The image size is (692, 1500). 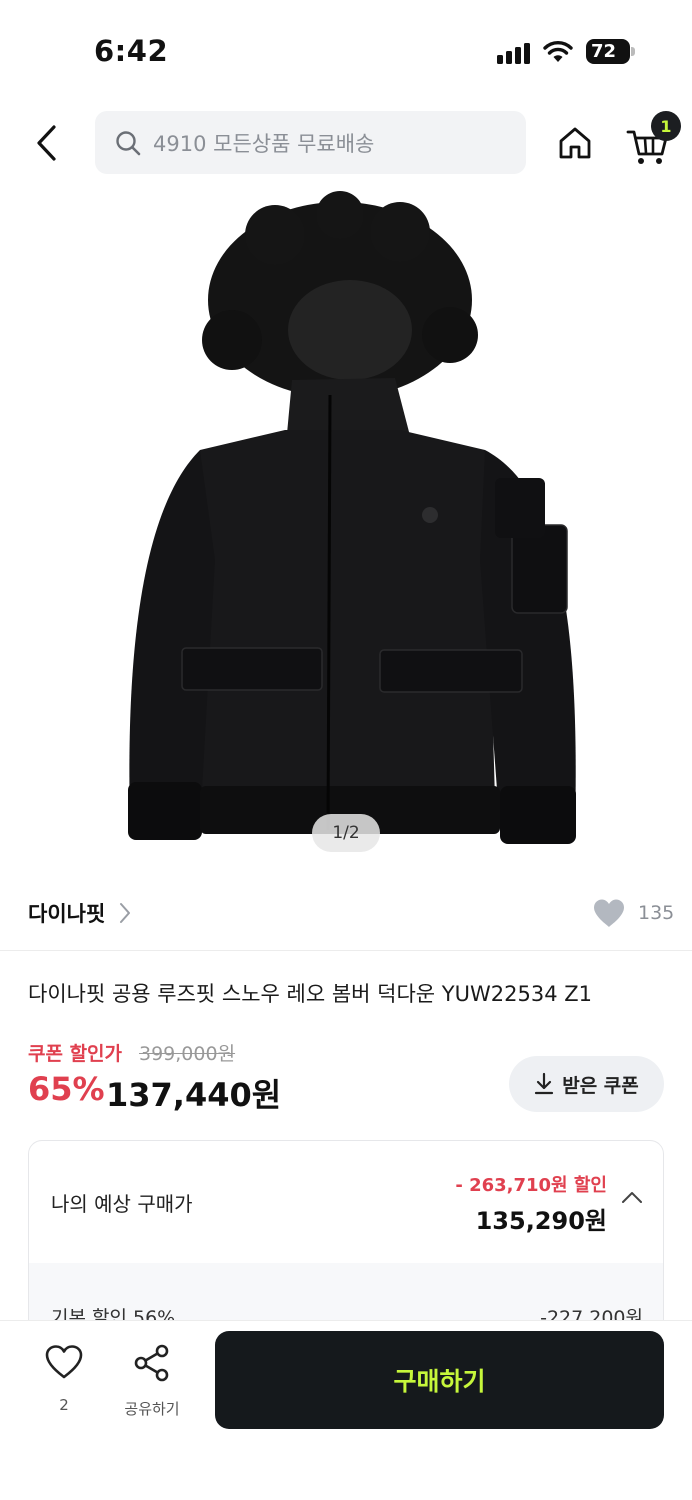 I want to click on share-icon, so click(x=151, y=1363).